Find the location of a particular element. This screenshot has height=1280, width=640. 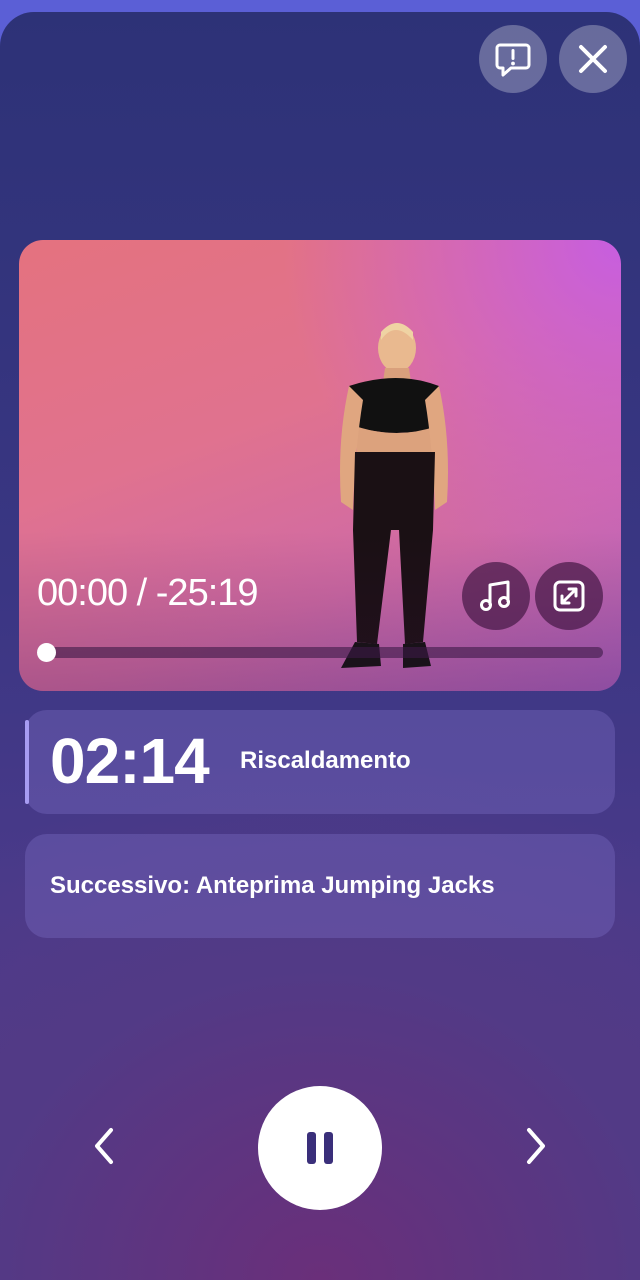

video-time-readout: 00:00 / -25:19 is located at coordinates (148, 593).